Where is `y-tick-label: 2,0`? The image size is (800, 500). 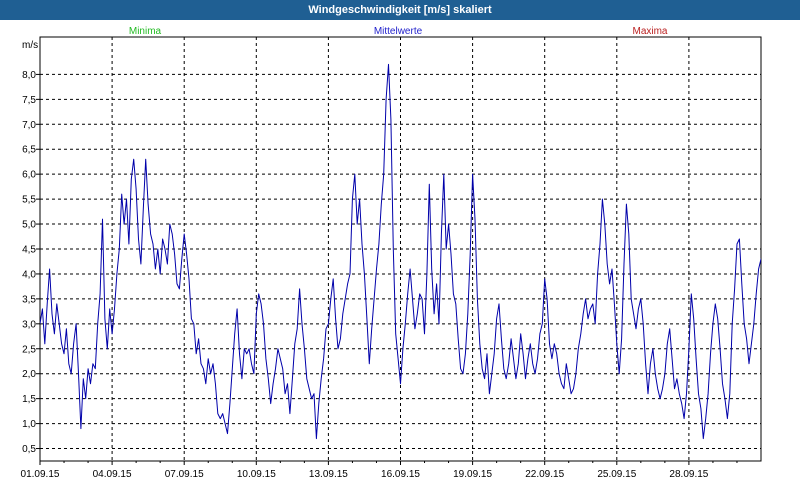
y-tick-label: 2,0 is located at coordinates (29, 374).